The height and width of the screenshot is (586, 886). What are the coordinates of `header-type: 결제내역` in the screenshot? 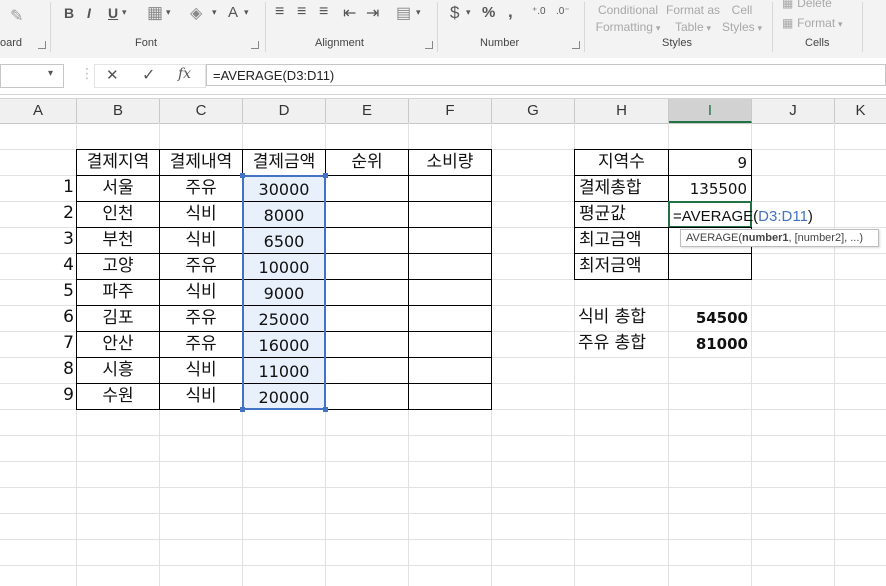 It's located at (201, 162).